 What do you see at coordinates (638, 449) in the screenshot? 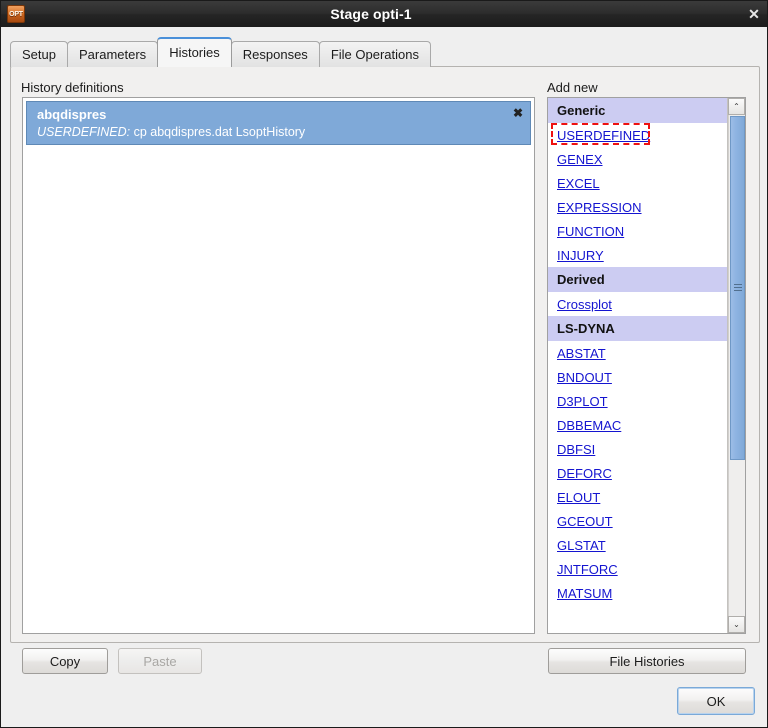
I see `add-item-dbfsi: DBFSI` at bounding box center [638, 449].